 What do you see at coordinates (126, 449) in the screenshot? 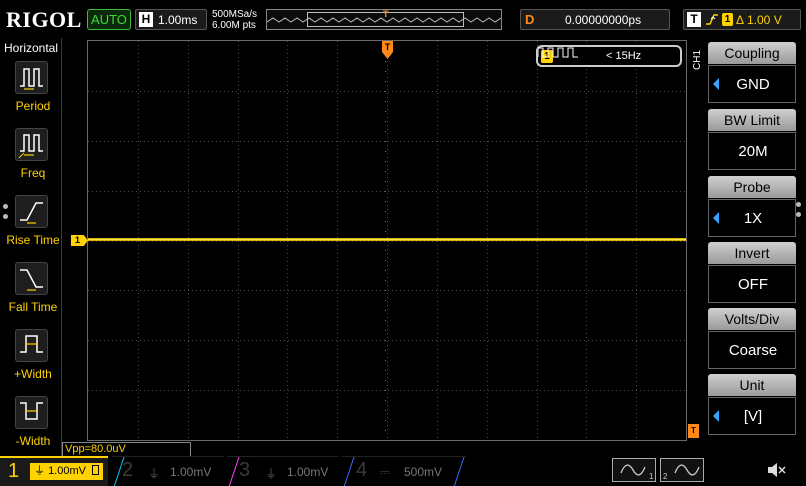
I see `measurement-readout: Vpp=80.0uV` at bounding box center [126, 449].